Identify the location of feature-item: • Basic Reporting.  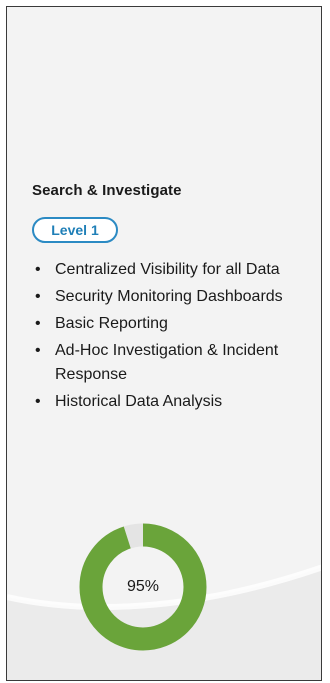
(165, 324).